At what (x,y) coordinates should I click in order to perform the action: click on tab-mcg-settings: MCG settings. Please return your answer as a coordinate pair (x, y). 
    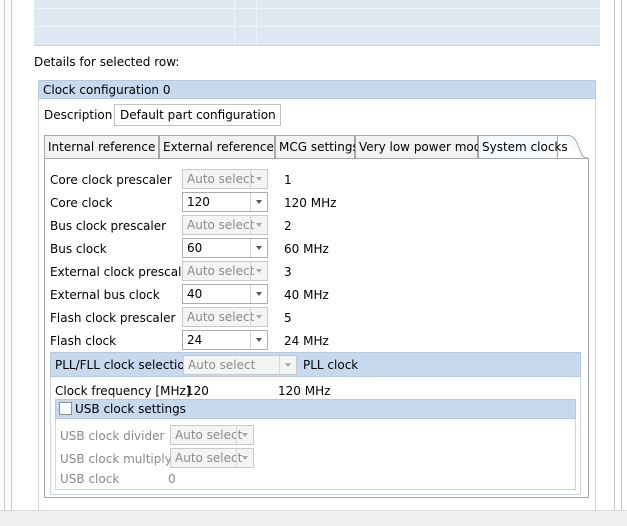
    Looking at the image, I should click on (317, 146).